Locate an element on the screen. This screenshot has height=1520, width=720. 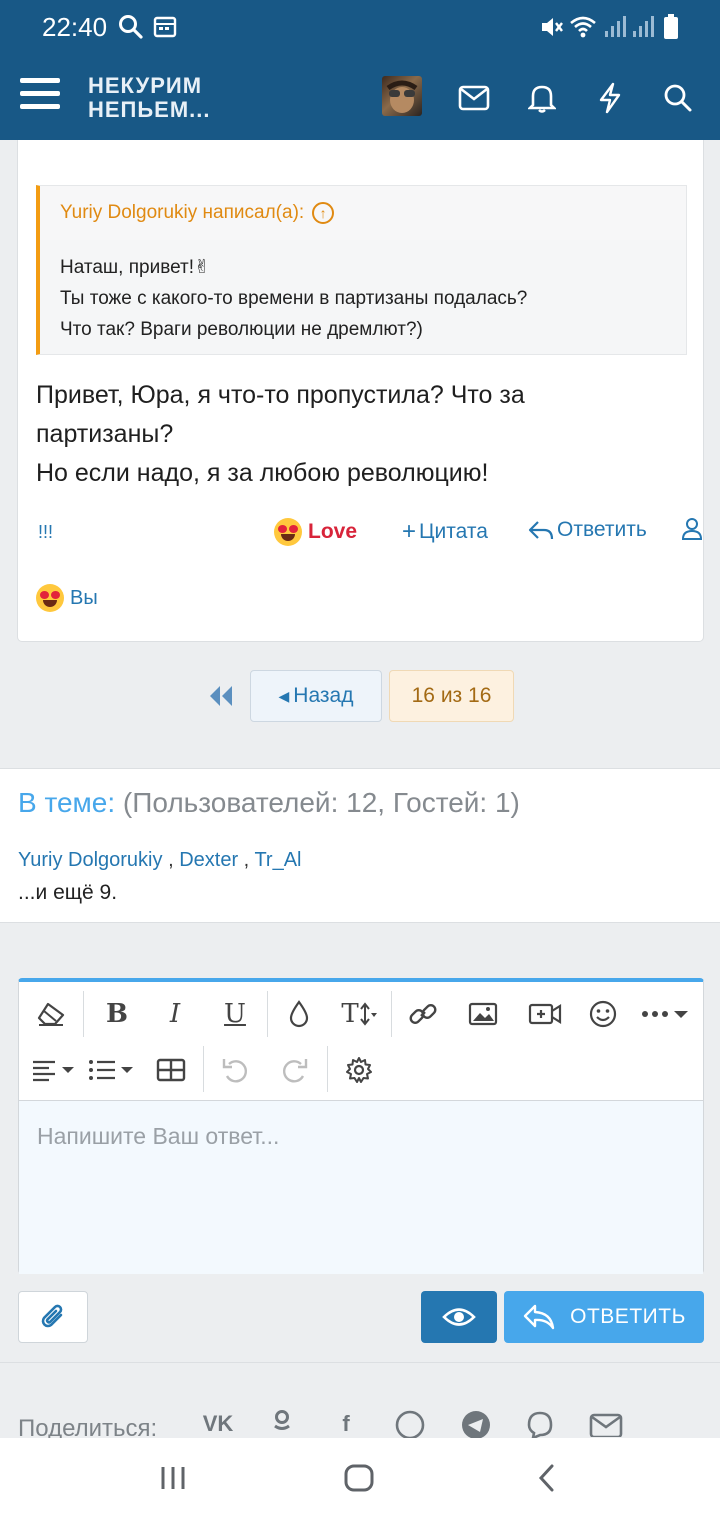
table-icon is located at coordinates (171, 1070).